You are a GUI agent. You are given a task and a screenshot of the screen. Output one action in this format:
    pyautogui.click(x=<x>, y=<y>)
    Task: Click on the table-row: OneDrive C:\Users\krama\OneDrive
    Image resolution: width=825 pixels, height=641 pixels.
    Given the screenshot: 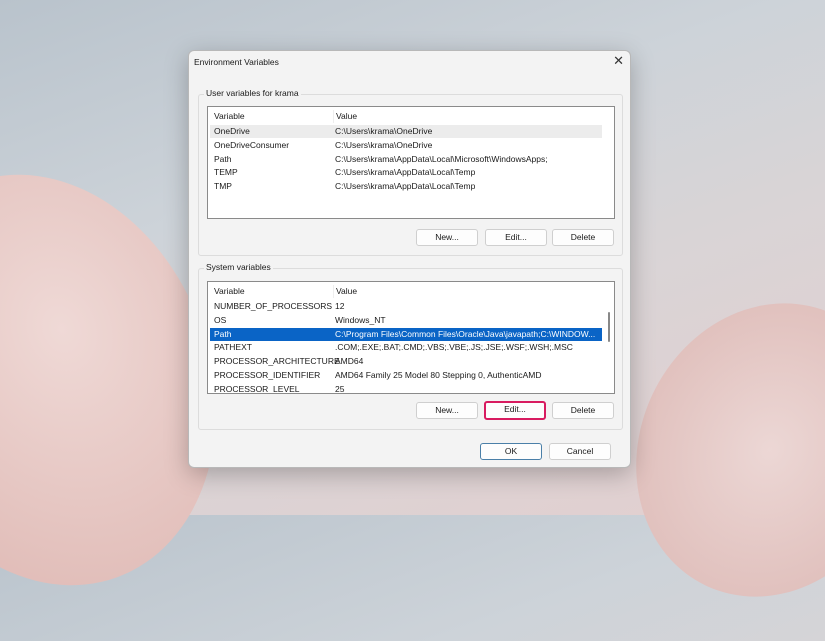 What is the action you would take?
    pyautogui.click(x=406, y=131)
    